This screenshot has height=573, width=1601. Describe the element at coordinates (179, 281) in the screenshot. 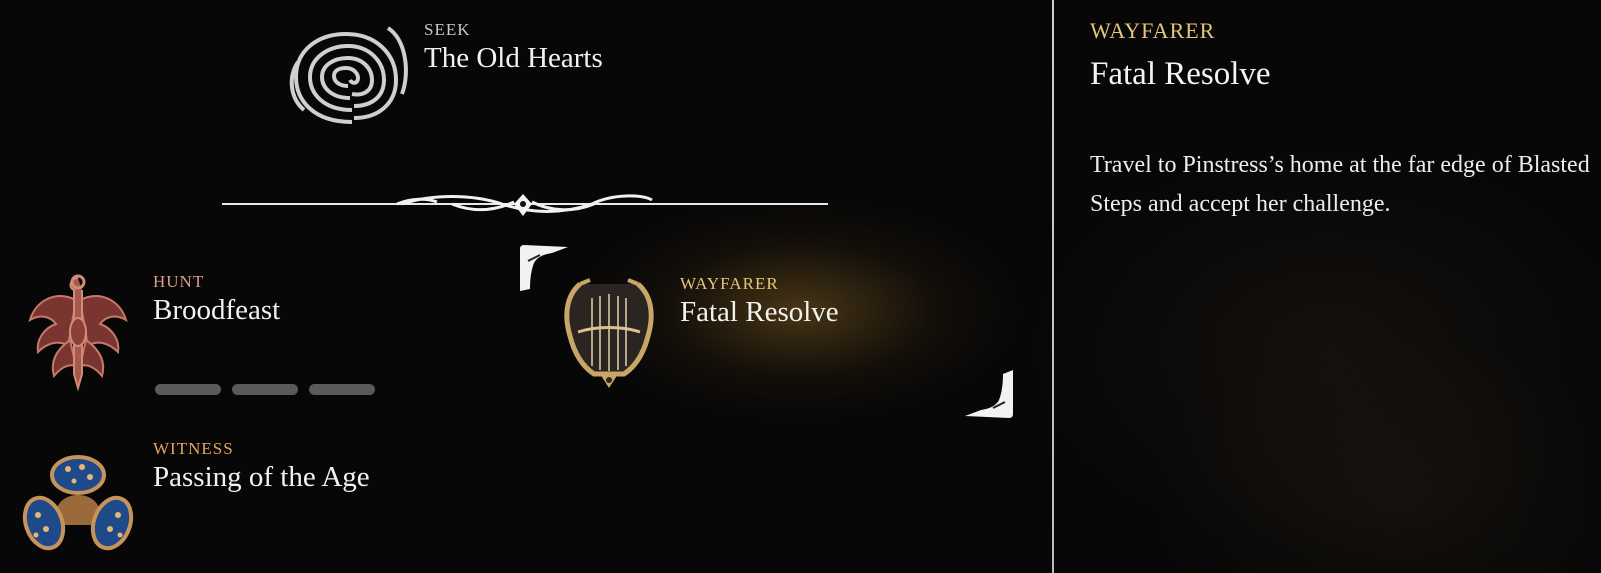

I see `quest-category: HUNT` at that location.